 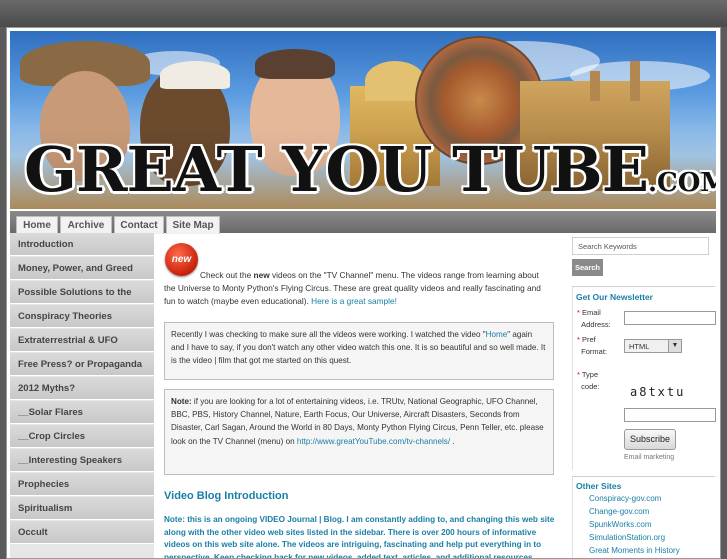 I want to click on other-site-link: SpunkWorks.com, so click(x=620, y=524).